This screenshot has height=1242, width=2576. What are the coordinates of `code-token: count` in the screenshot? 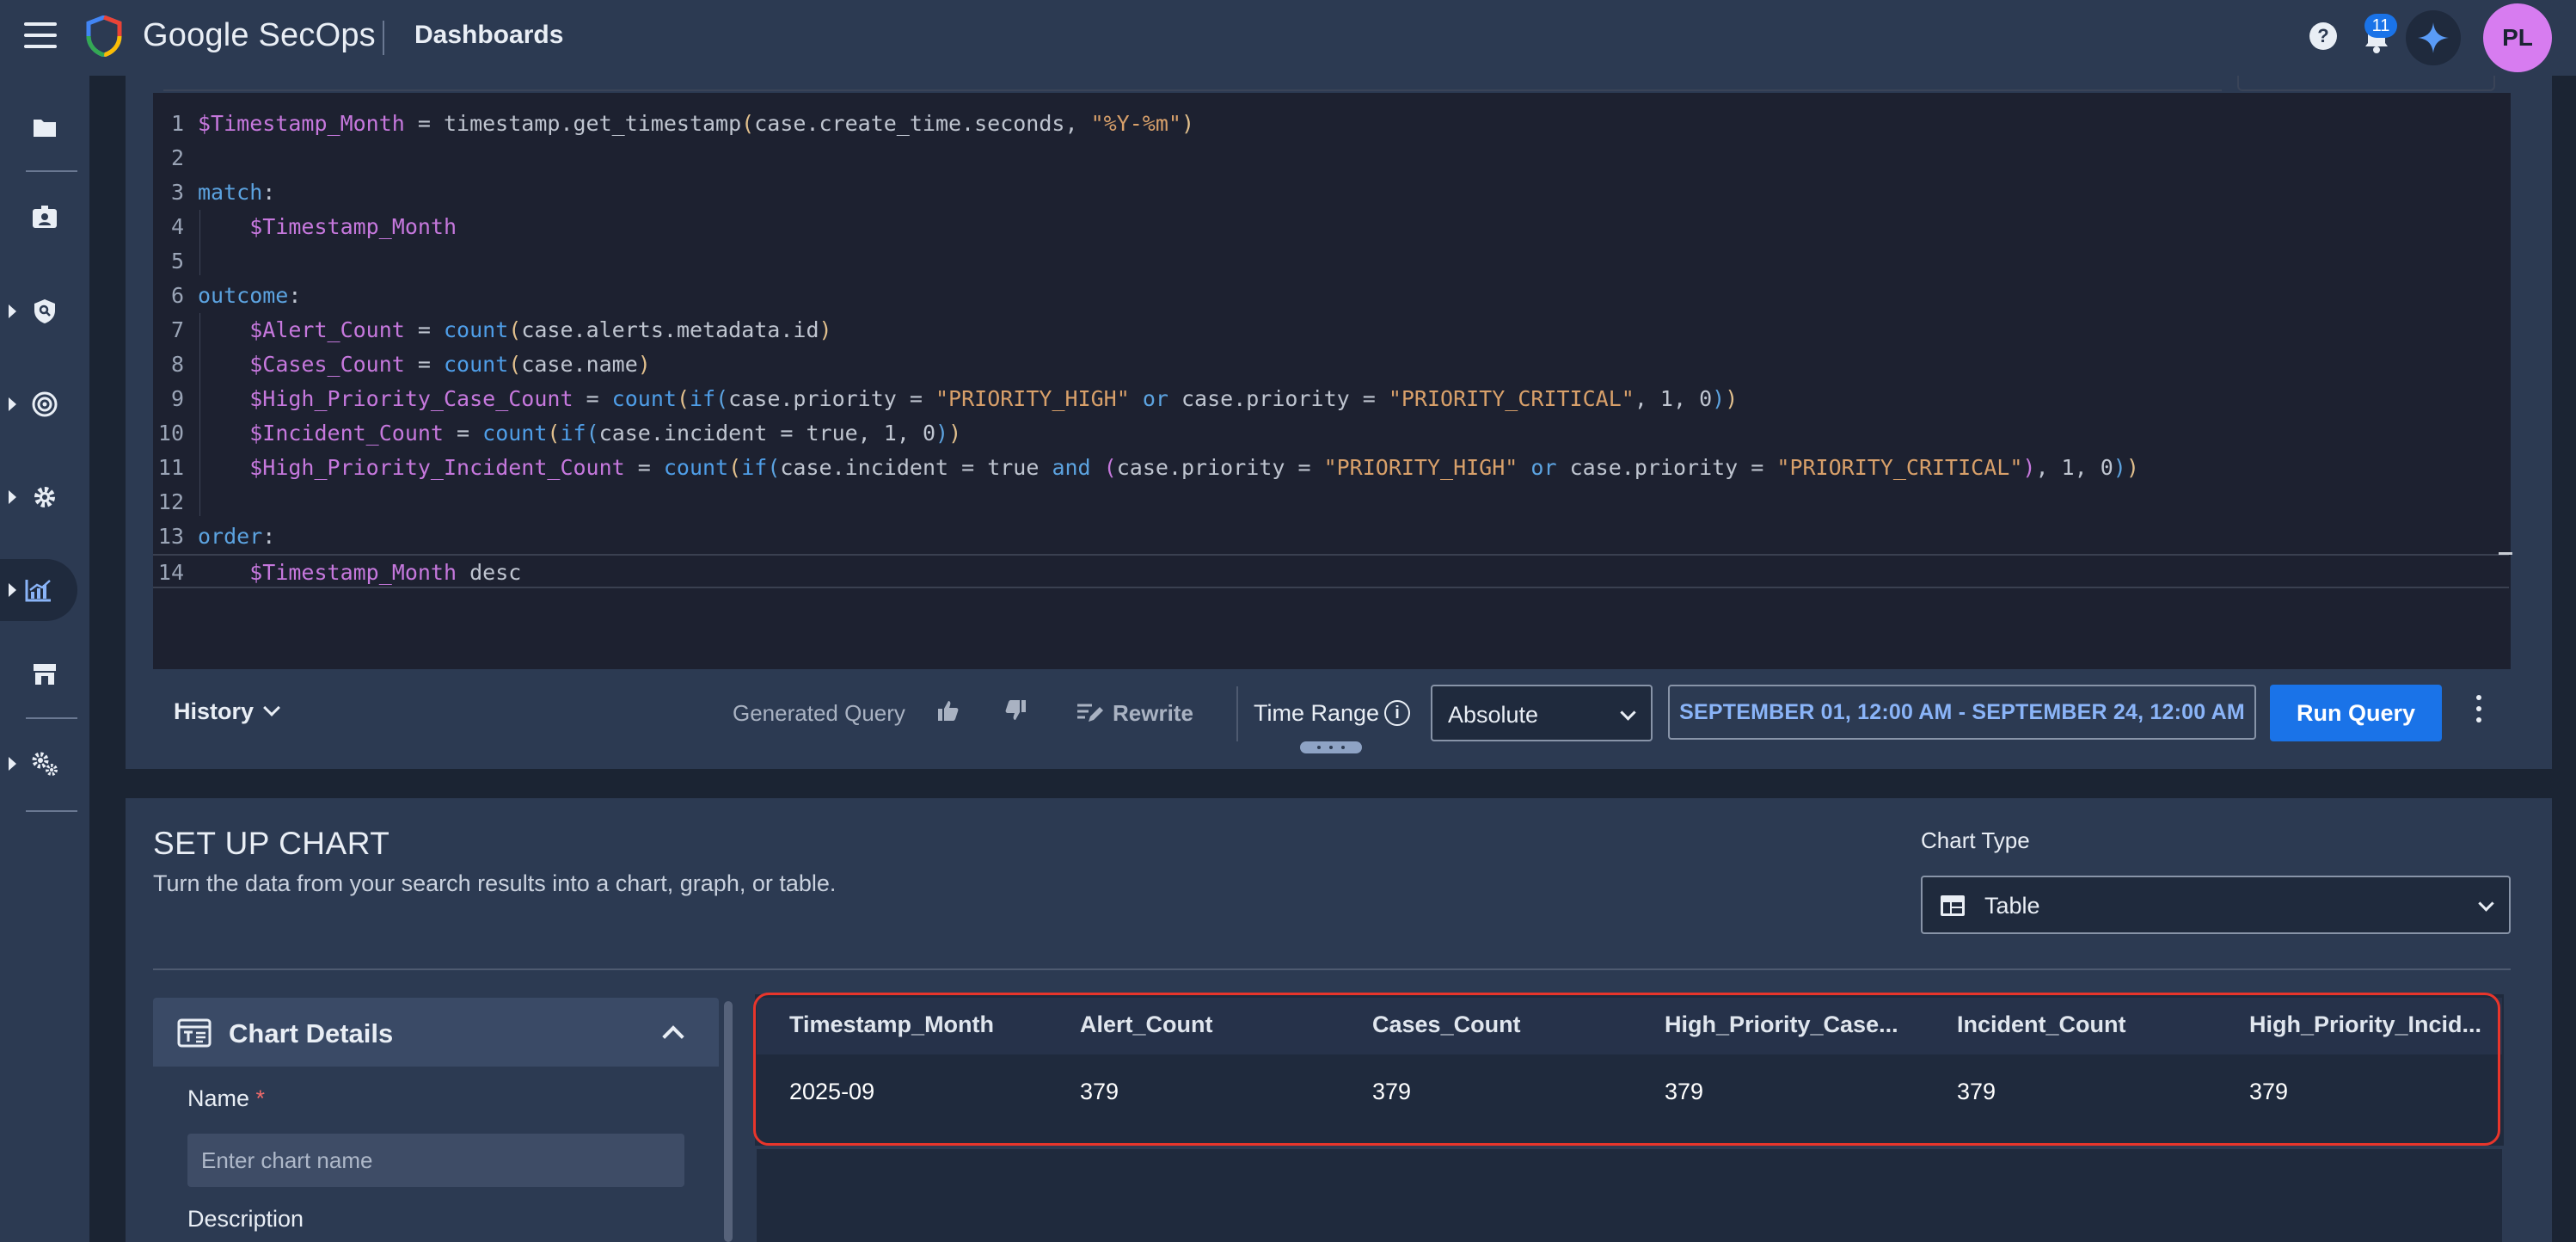 It's located at (696, 467).